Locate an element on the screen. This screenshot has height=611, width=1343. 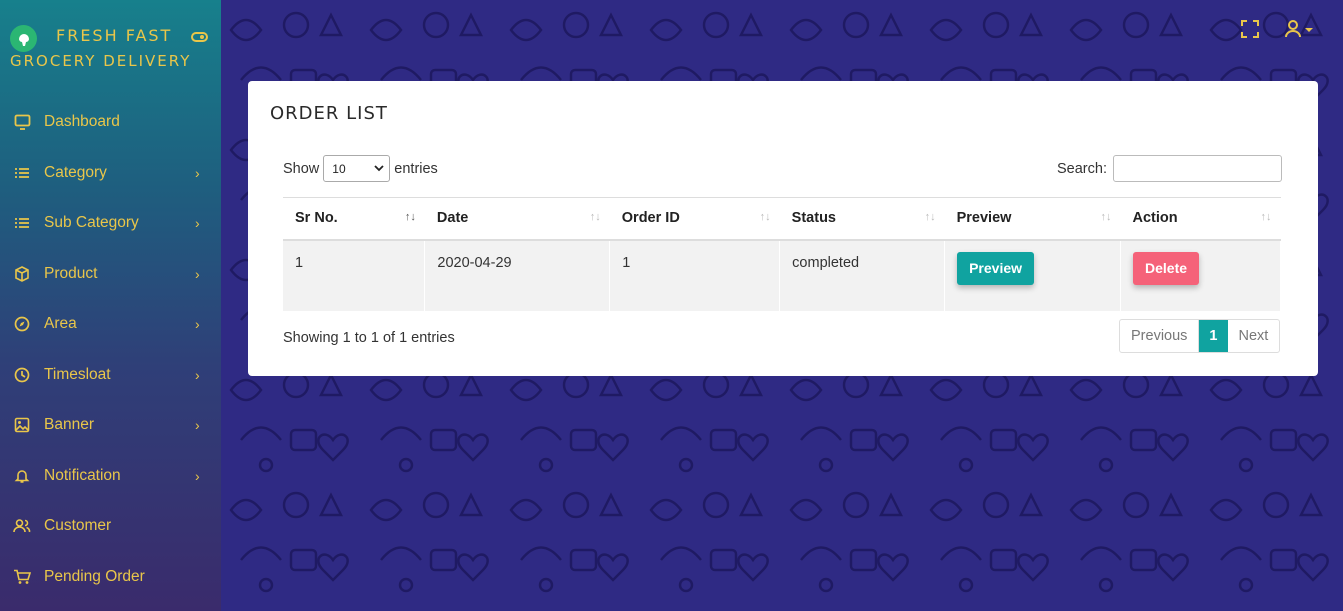
cell-preview: Preview is located at coordinates (1033, 275).